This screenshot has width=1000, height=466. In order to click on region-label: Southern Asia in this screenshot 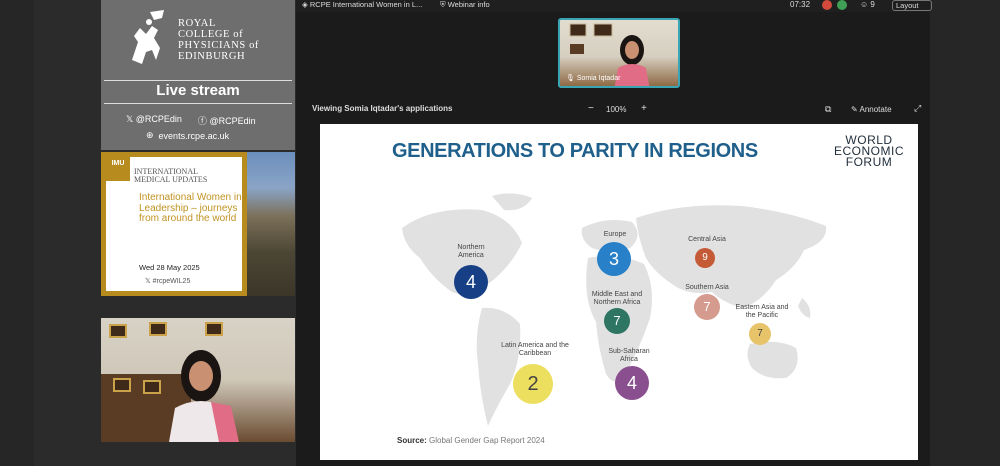, I will do `click(707, 287)`.